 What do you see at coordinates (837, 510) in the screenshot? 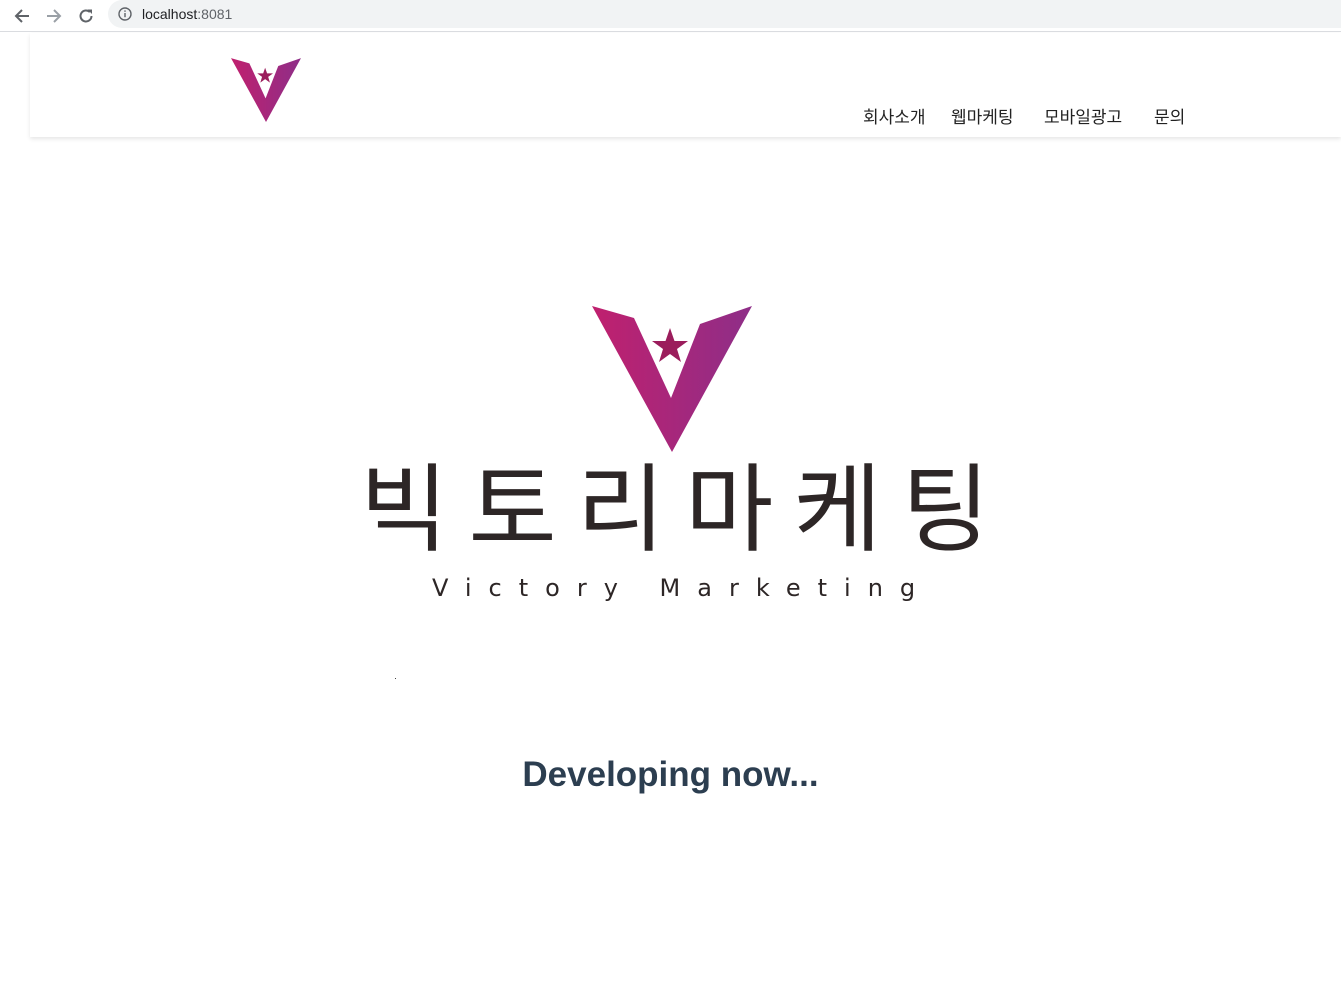
I see `hero-title-char: 케` at bounding box center [837, 510].